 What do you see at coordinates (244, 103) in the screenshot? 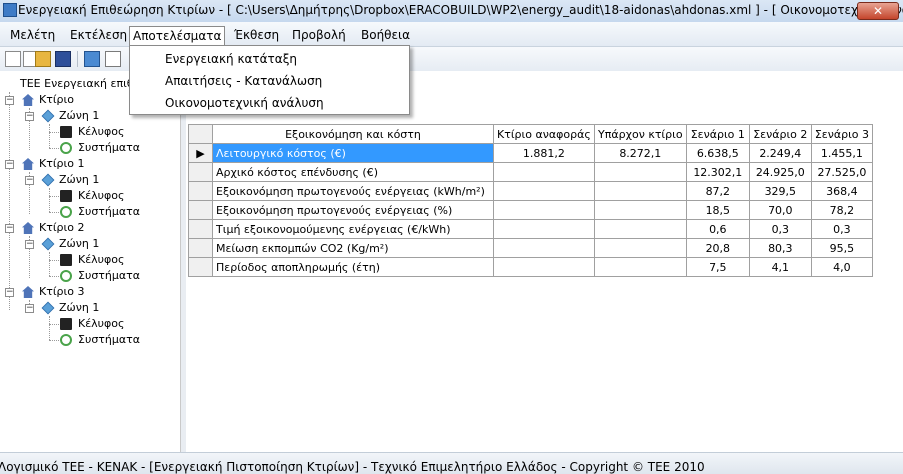
I see `menu-item-economic-analysis: Οικονομοτεχνική ανάλυση` at bounding box center [244, 103].